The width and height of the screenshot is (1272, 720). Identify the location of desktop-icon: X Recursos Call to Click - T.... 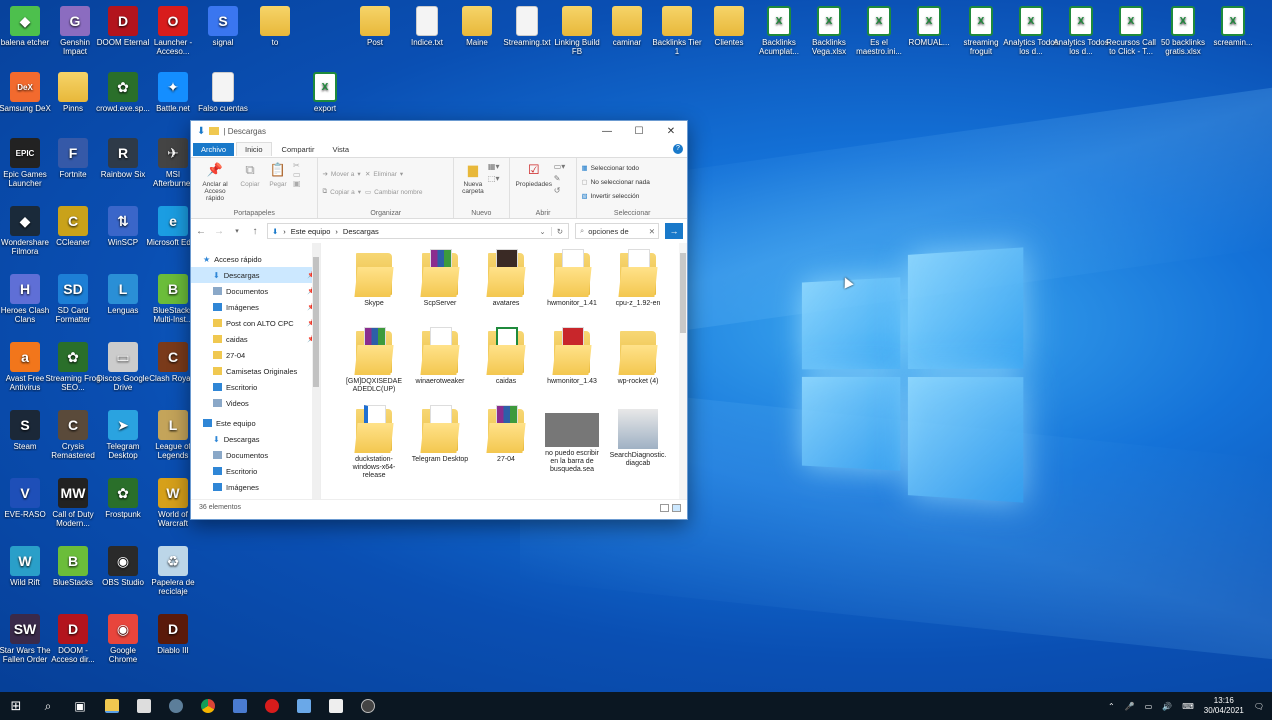
(1131, 31).